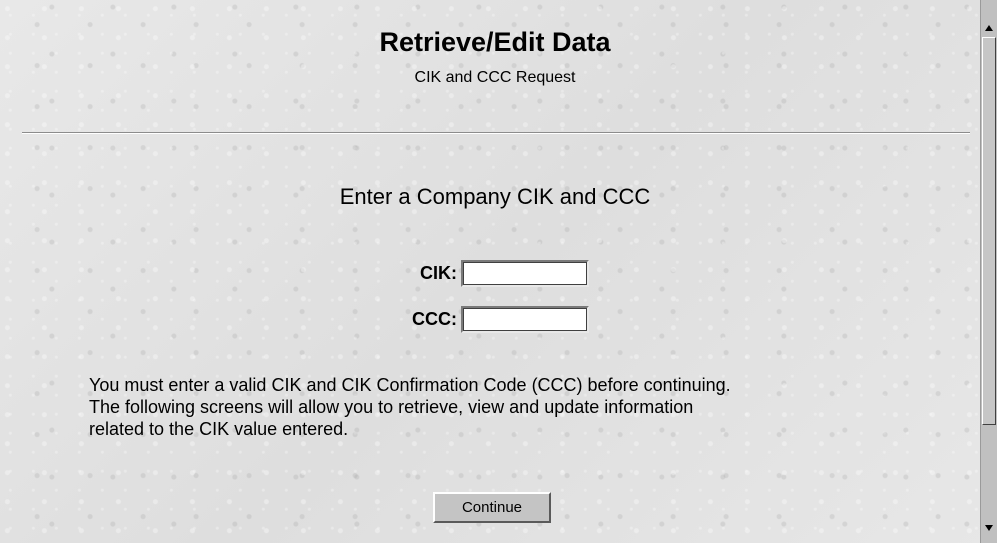  What do you see at coordinates (495, 77) in the screenshot?
I see `page-subtitle: CIK and CCC Request` at bounding box center [495, 77].